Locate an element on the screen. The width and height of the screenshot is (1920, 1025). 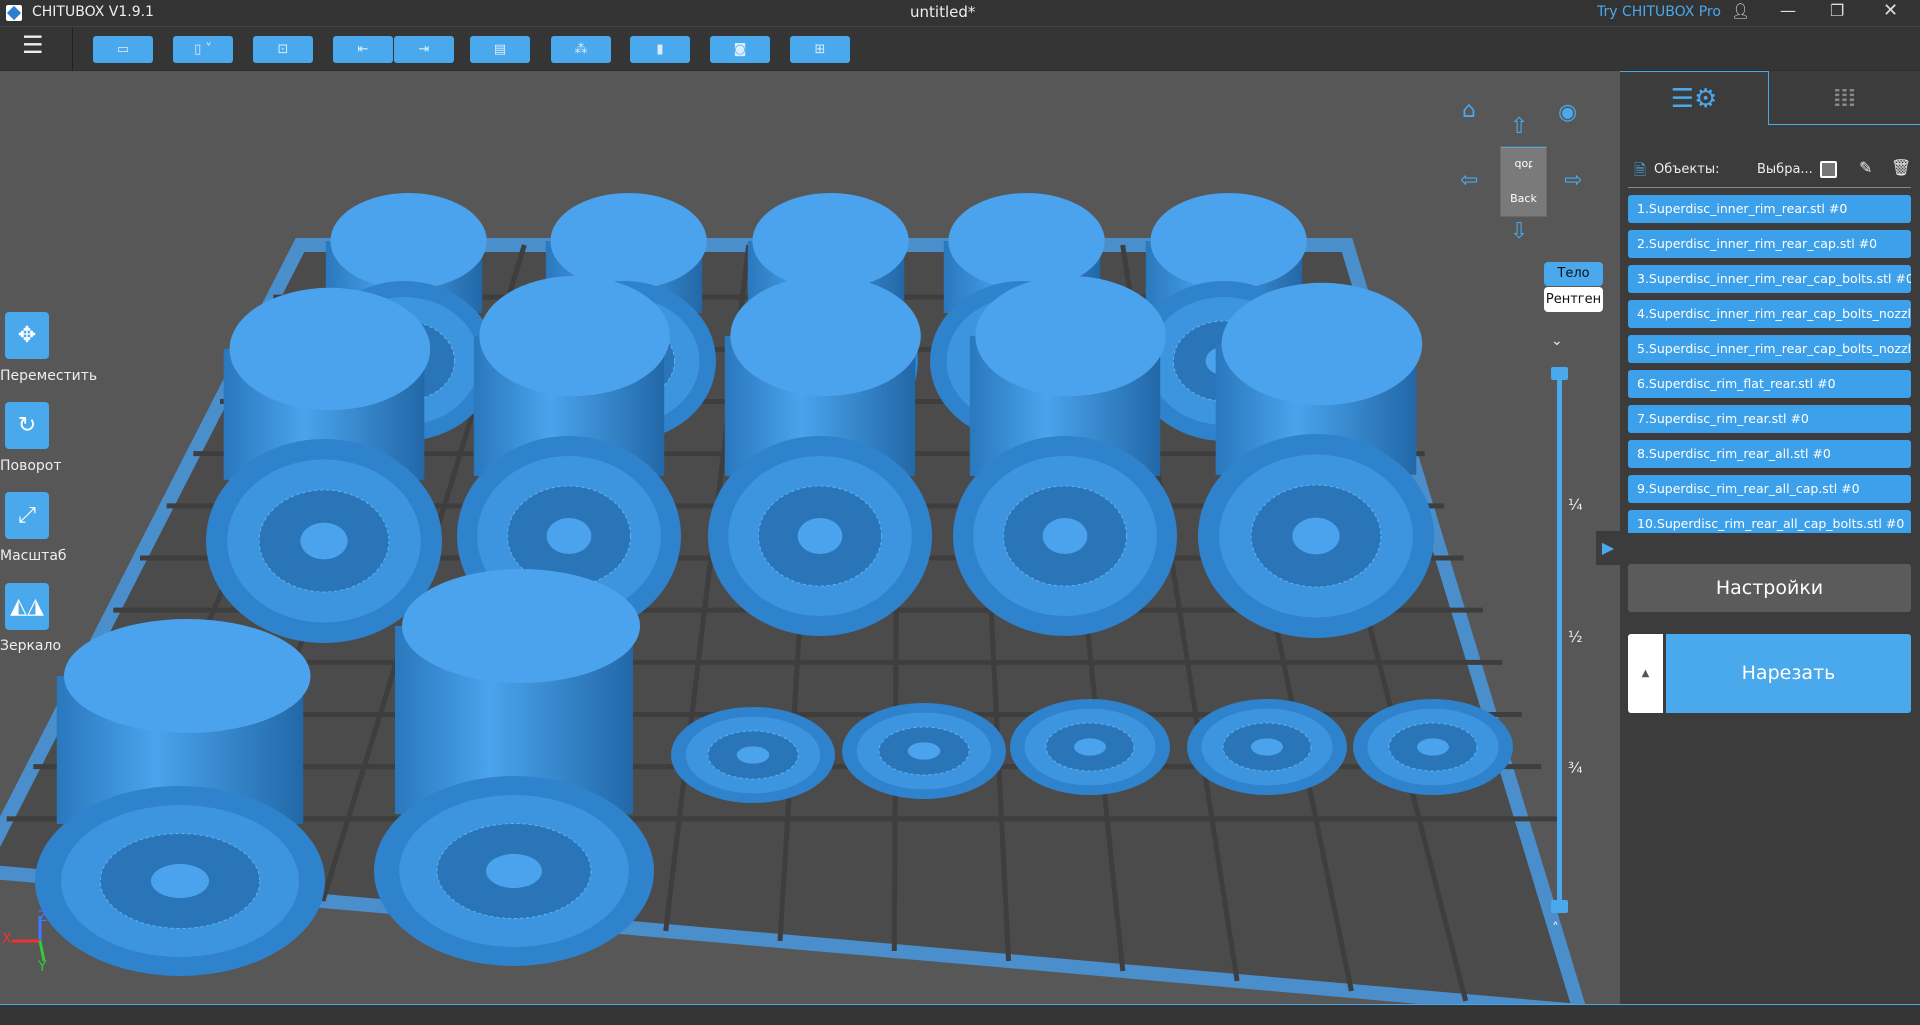
try-pro-link: Try CHITUBOX Pro is located at coordinates (1659, 12).